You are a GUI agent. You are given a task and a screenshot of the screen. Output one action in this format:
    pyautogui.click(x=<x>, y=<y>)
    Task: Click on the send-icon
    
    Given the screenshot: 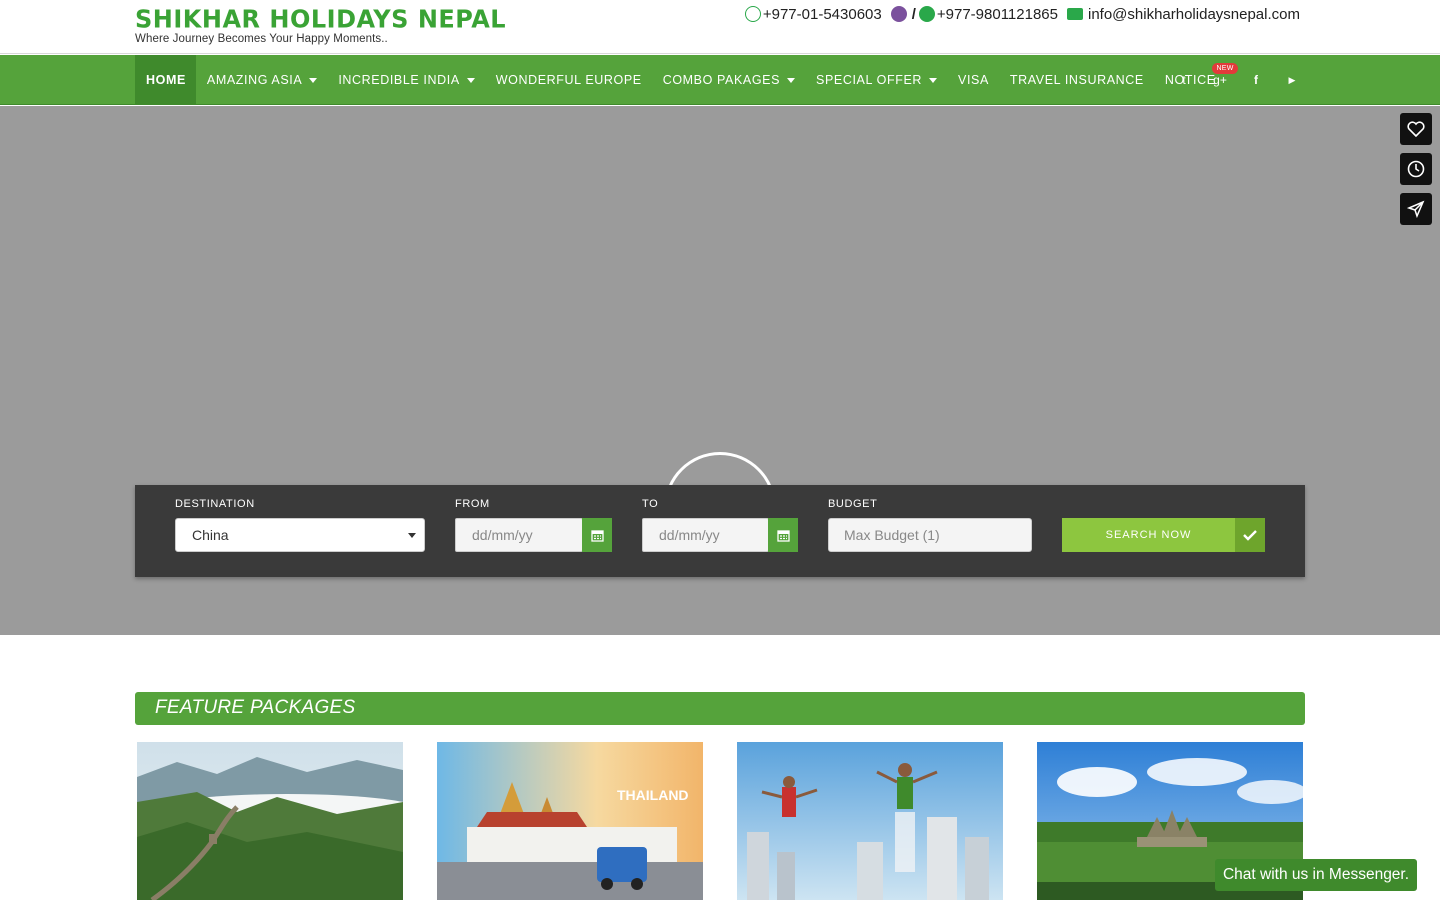 What is the action you would take?
    pyautogui.click(x=1416, y=209)
    